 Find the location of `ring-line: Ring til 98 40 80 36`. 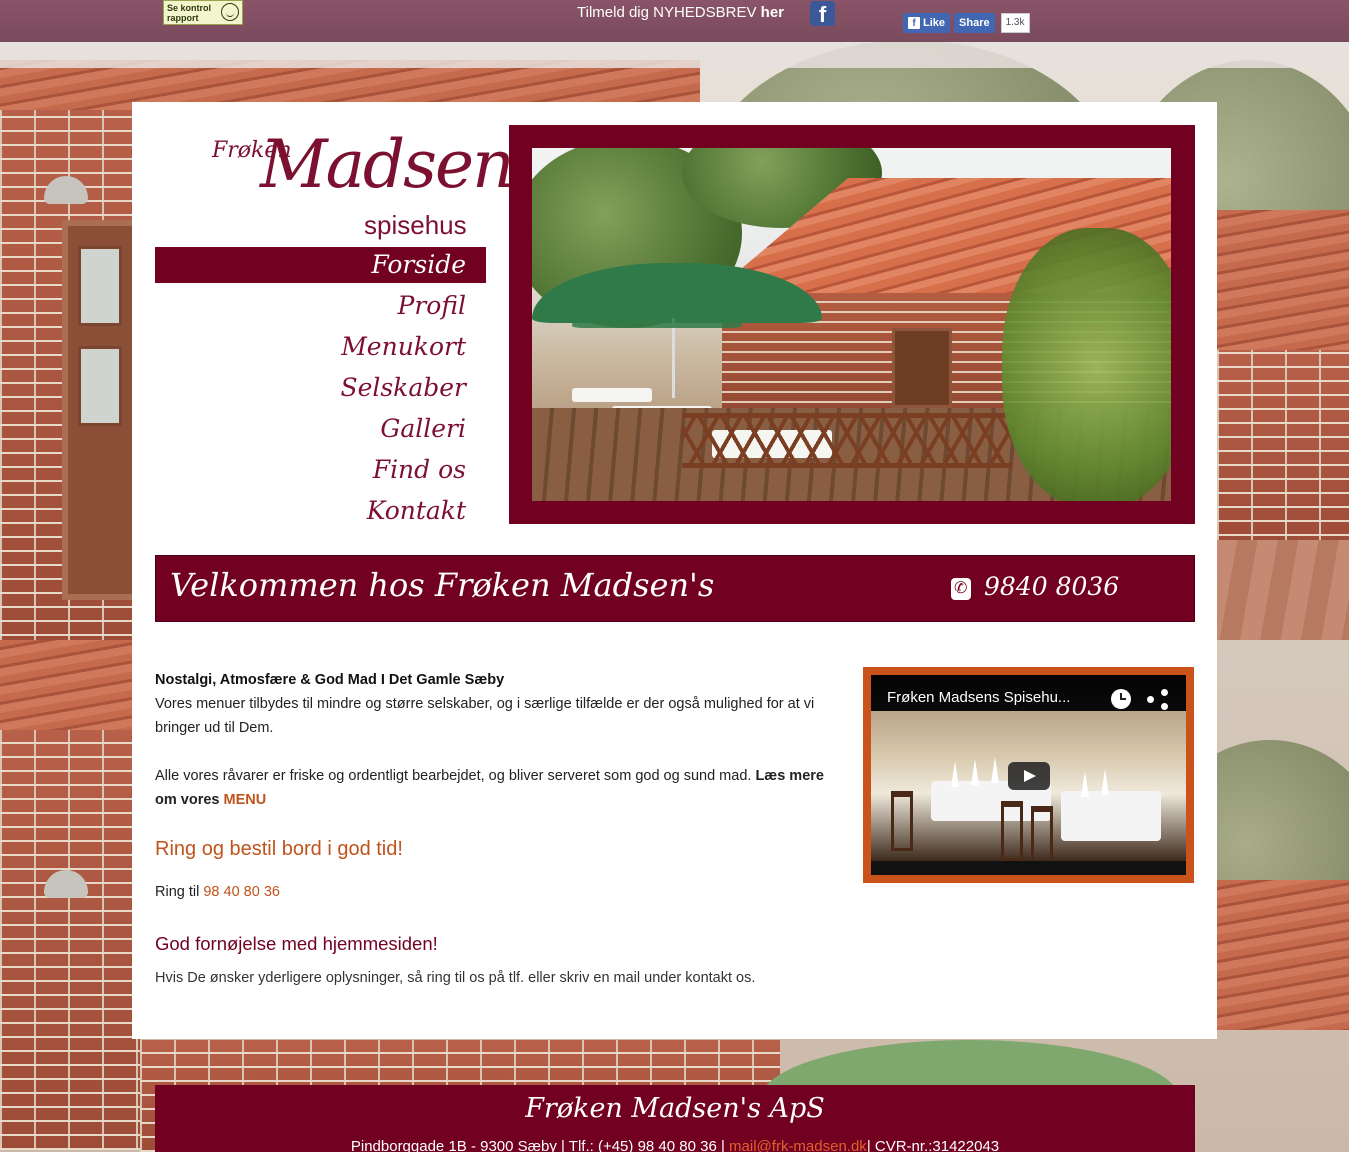

ring-line: Ring til 98 40 80 36 is located at coordinates (217, 892).